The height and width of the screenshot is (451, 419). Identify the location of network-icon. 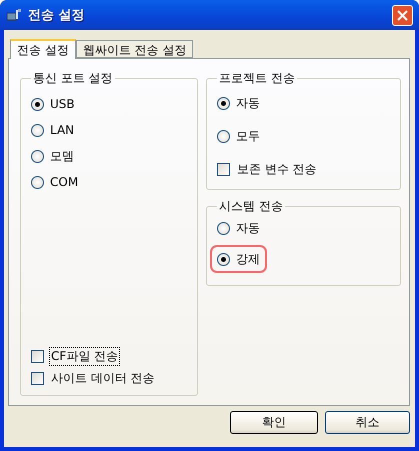
(14, 15).